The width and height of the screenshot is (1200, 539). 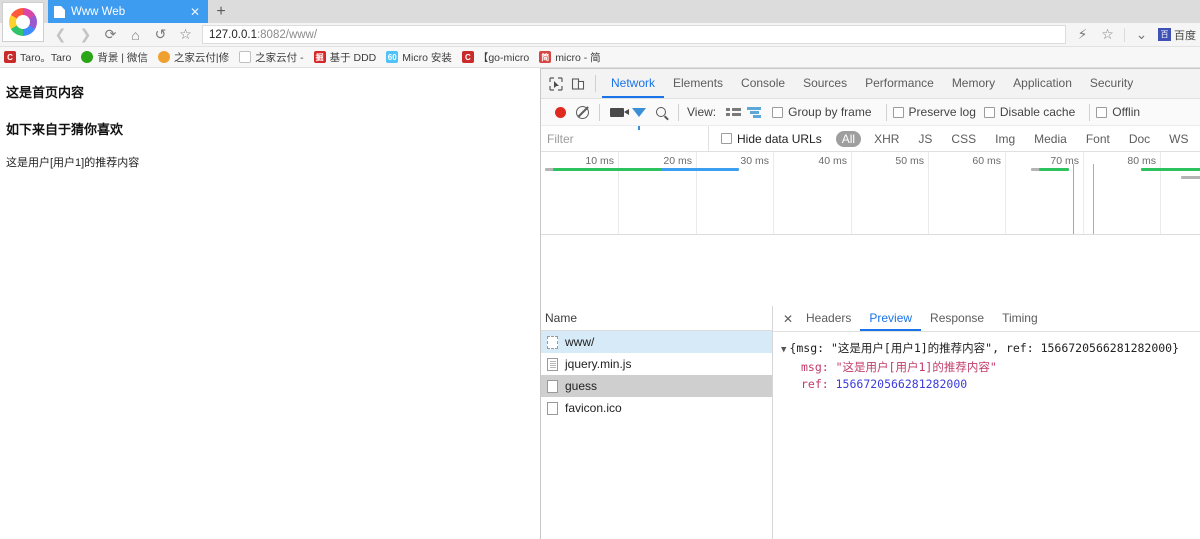 I want to click on devtools-tab-memory: Memory, so click(x=973, y=83).